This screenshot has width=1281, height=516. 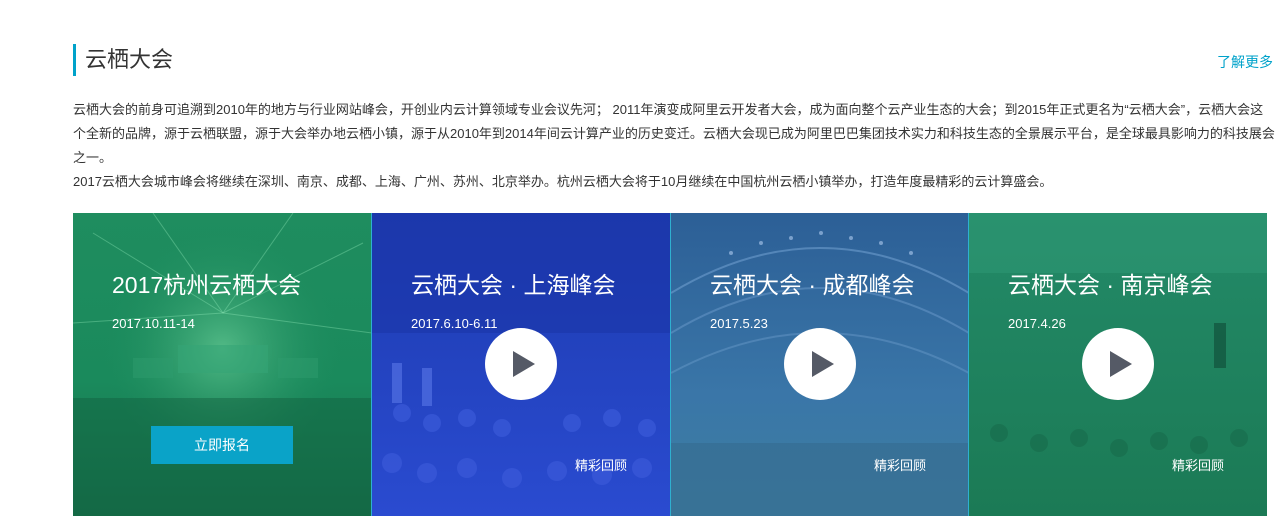 I want to click on card-date: 2017.6.10-6.11, so click(x=454, y=323).